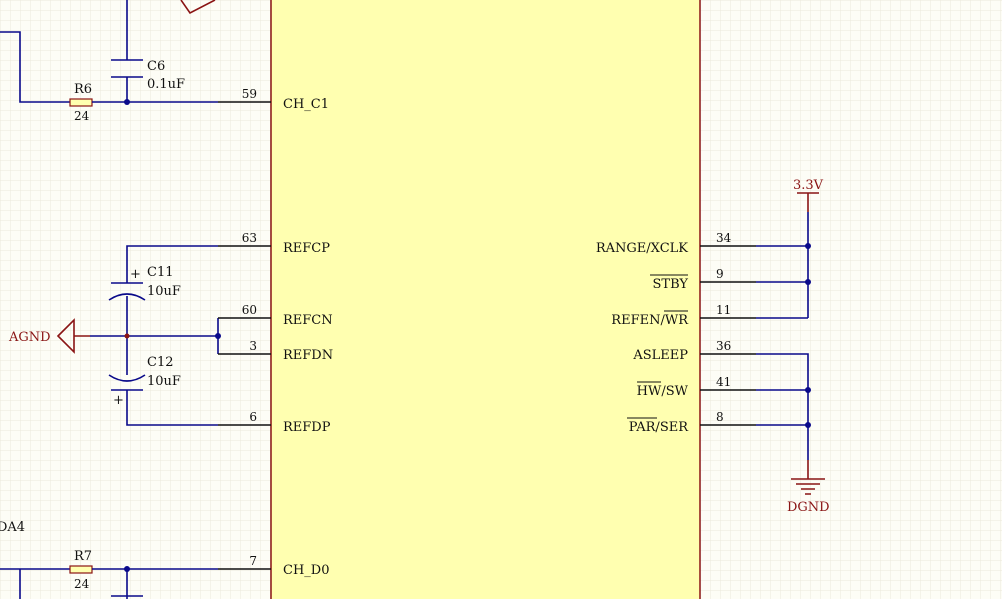 This screenshot has height=599, width=1002. I want to click on c12-value: 10uF, so click(164, 381).